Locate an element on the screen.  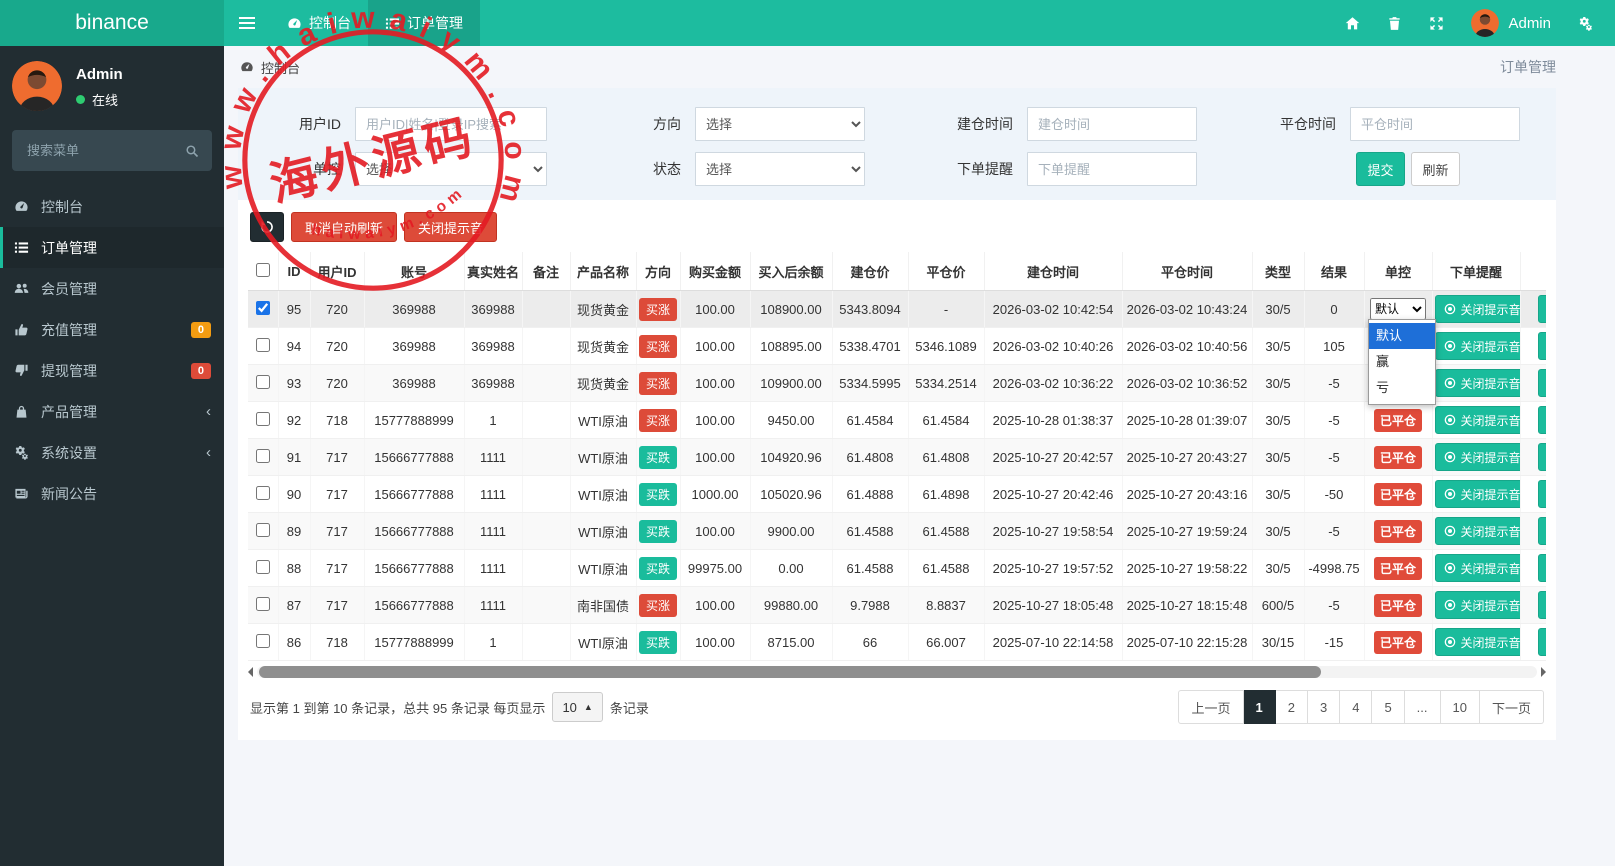
sidebar-item-7: 新闻公告 is located at coordinates (112, 493).